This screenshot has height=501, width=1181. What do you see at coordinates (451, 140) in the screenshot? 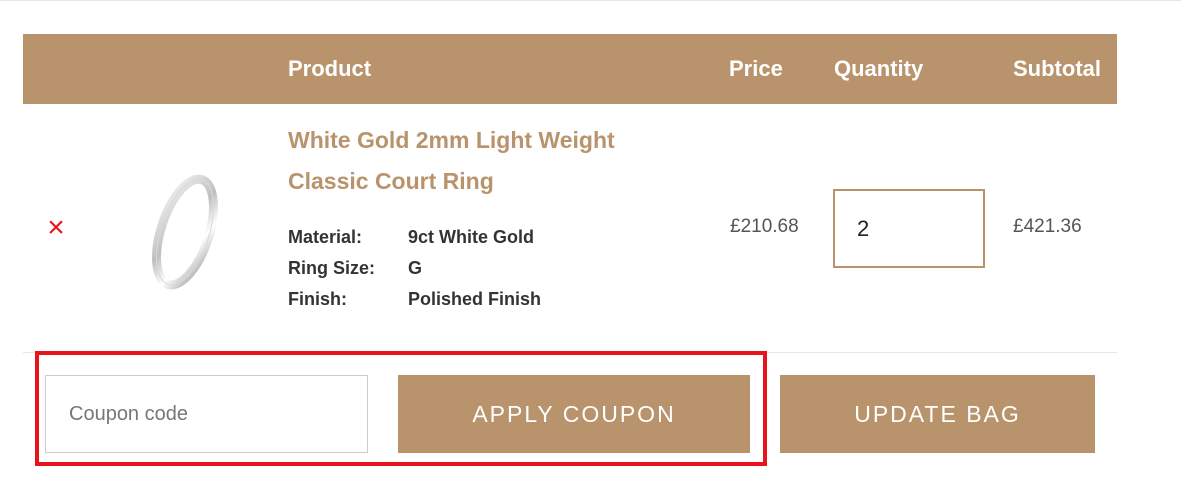
I see `product-name-line-1: White Gold 2mm Light Weight` at bounding box center [451, 140].